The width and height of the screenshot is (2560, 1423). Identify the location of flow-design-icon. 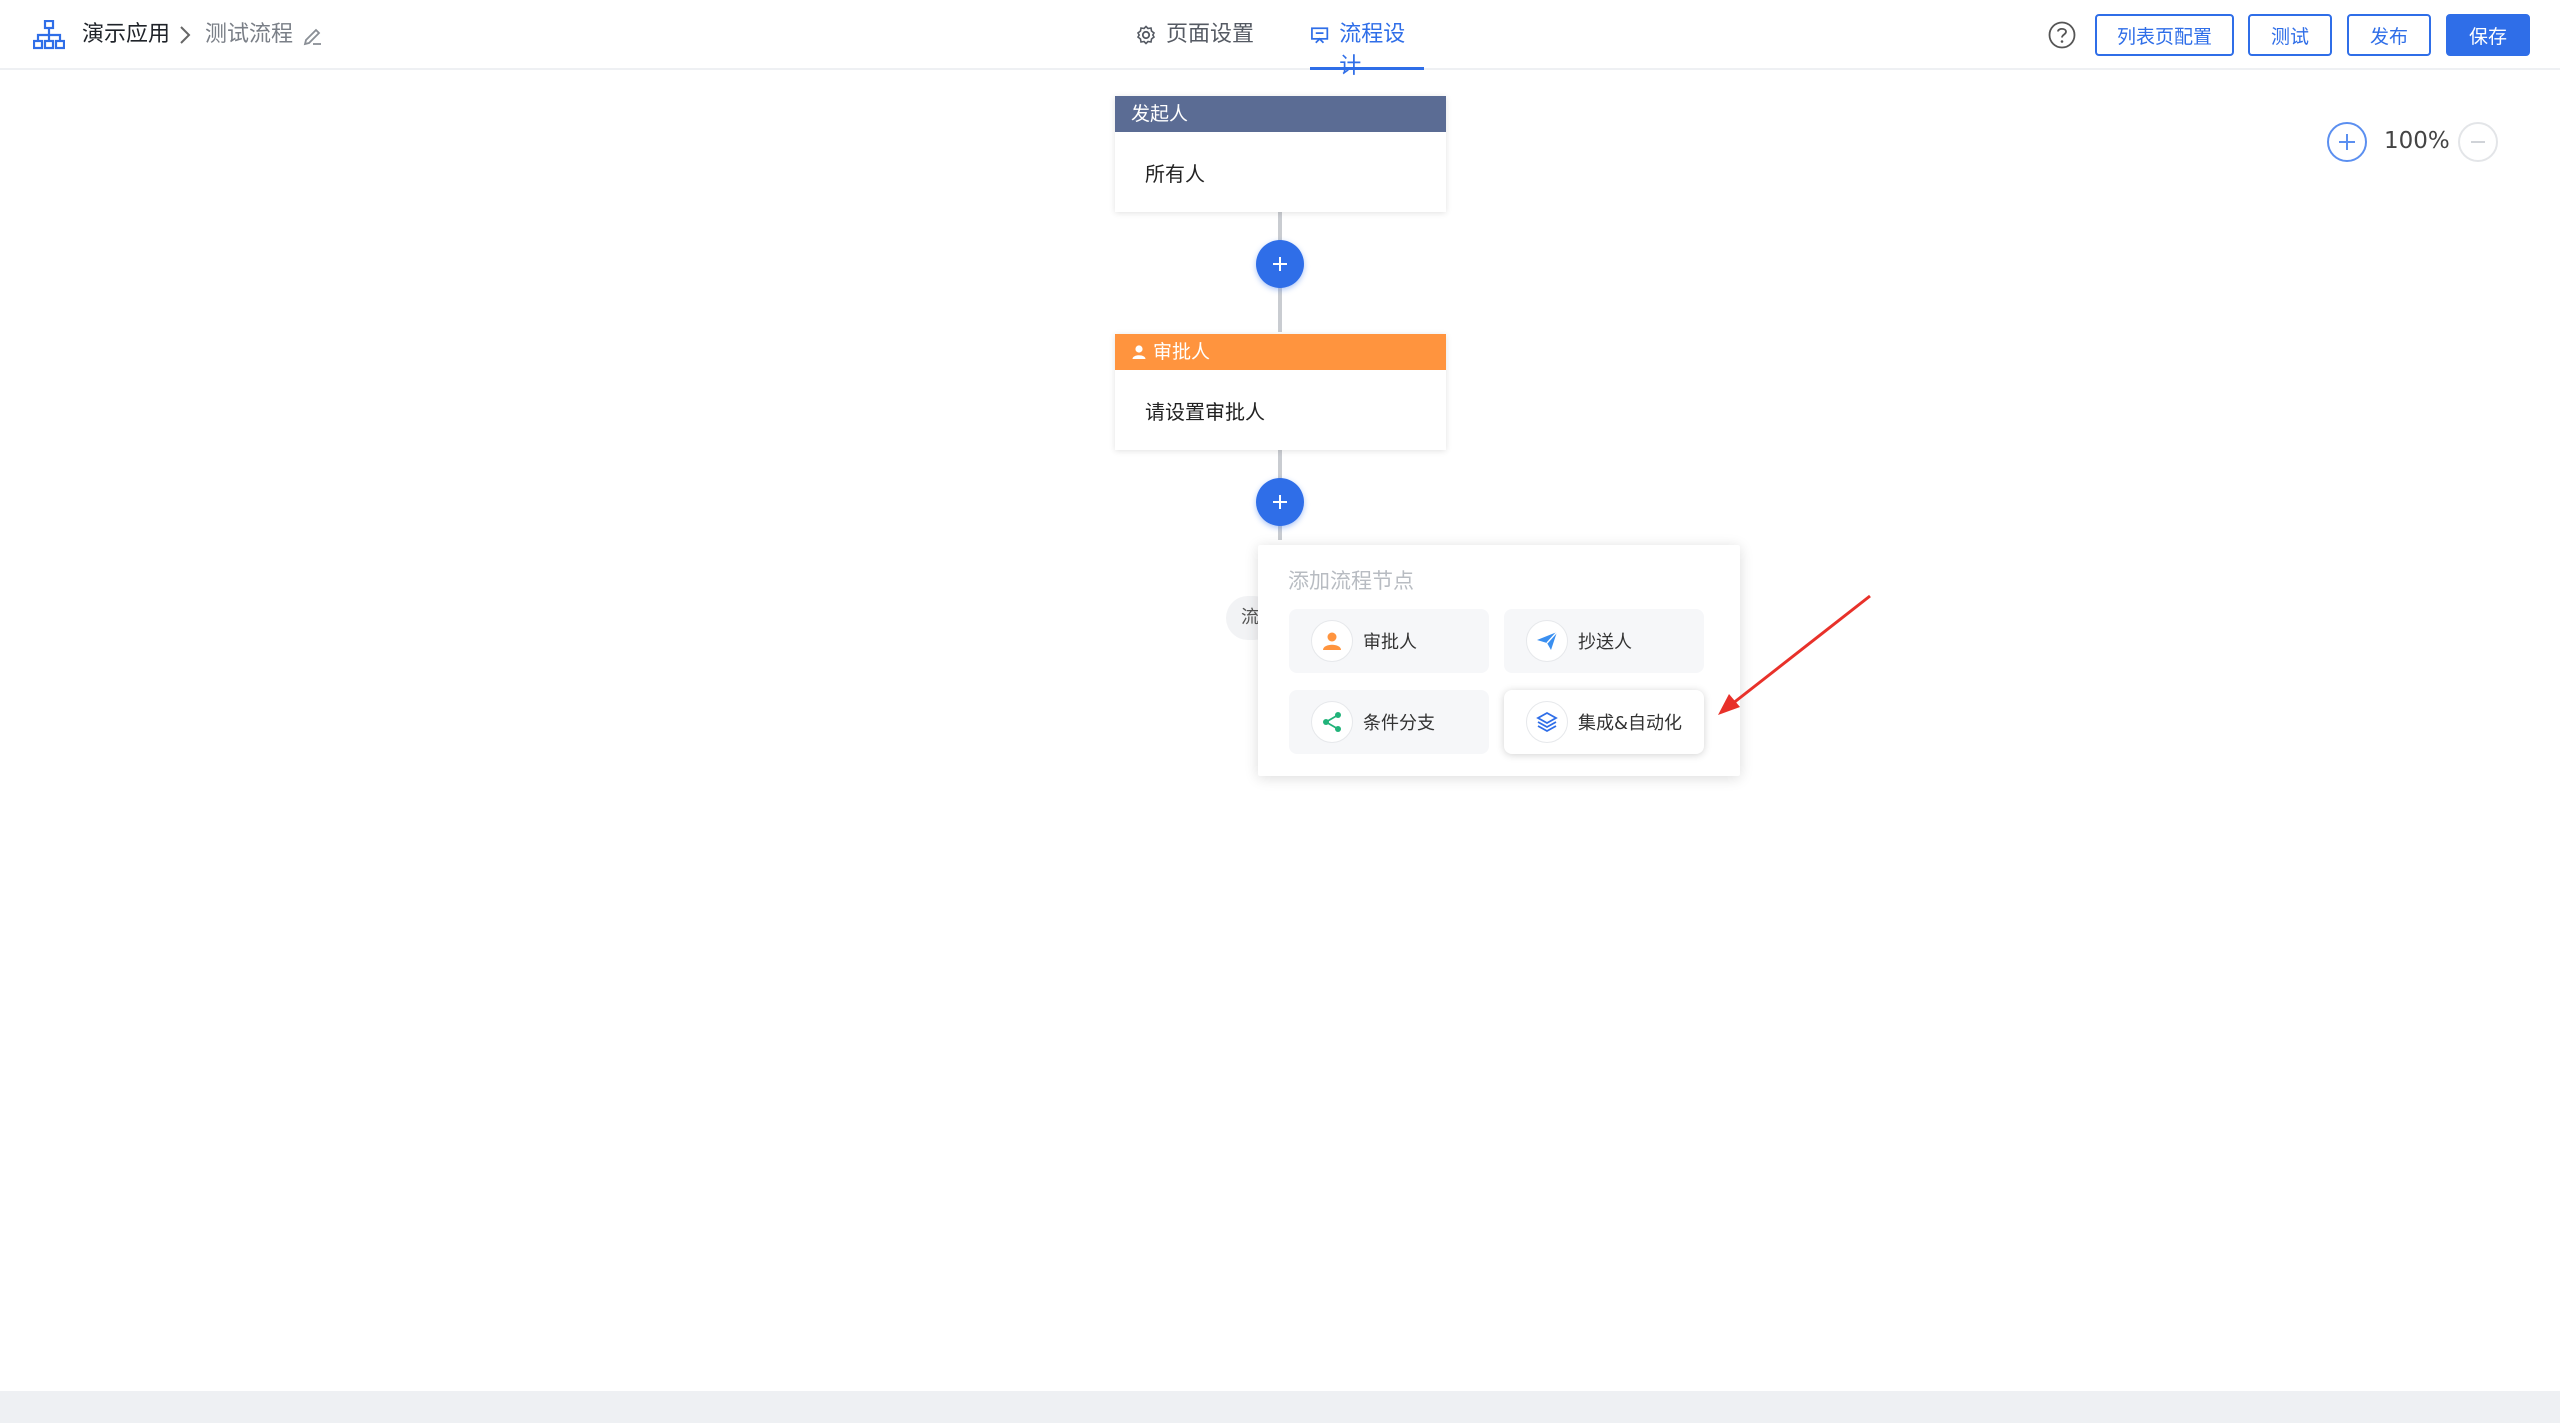
(1320, 35).